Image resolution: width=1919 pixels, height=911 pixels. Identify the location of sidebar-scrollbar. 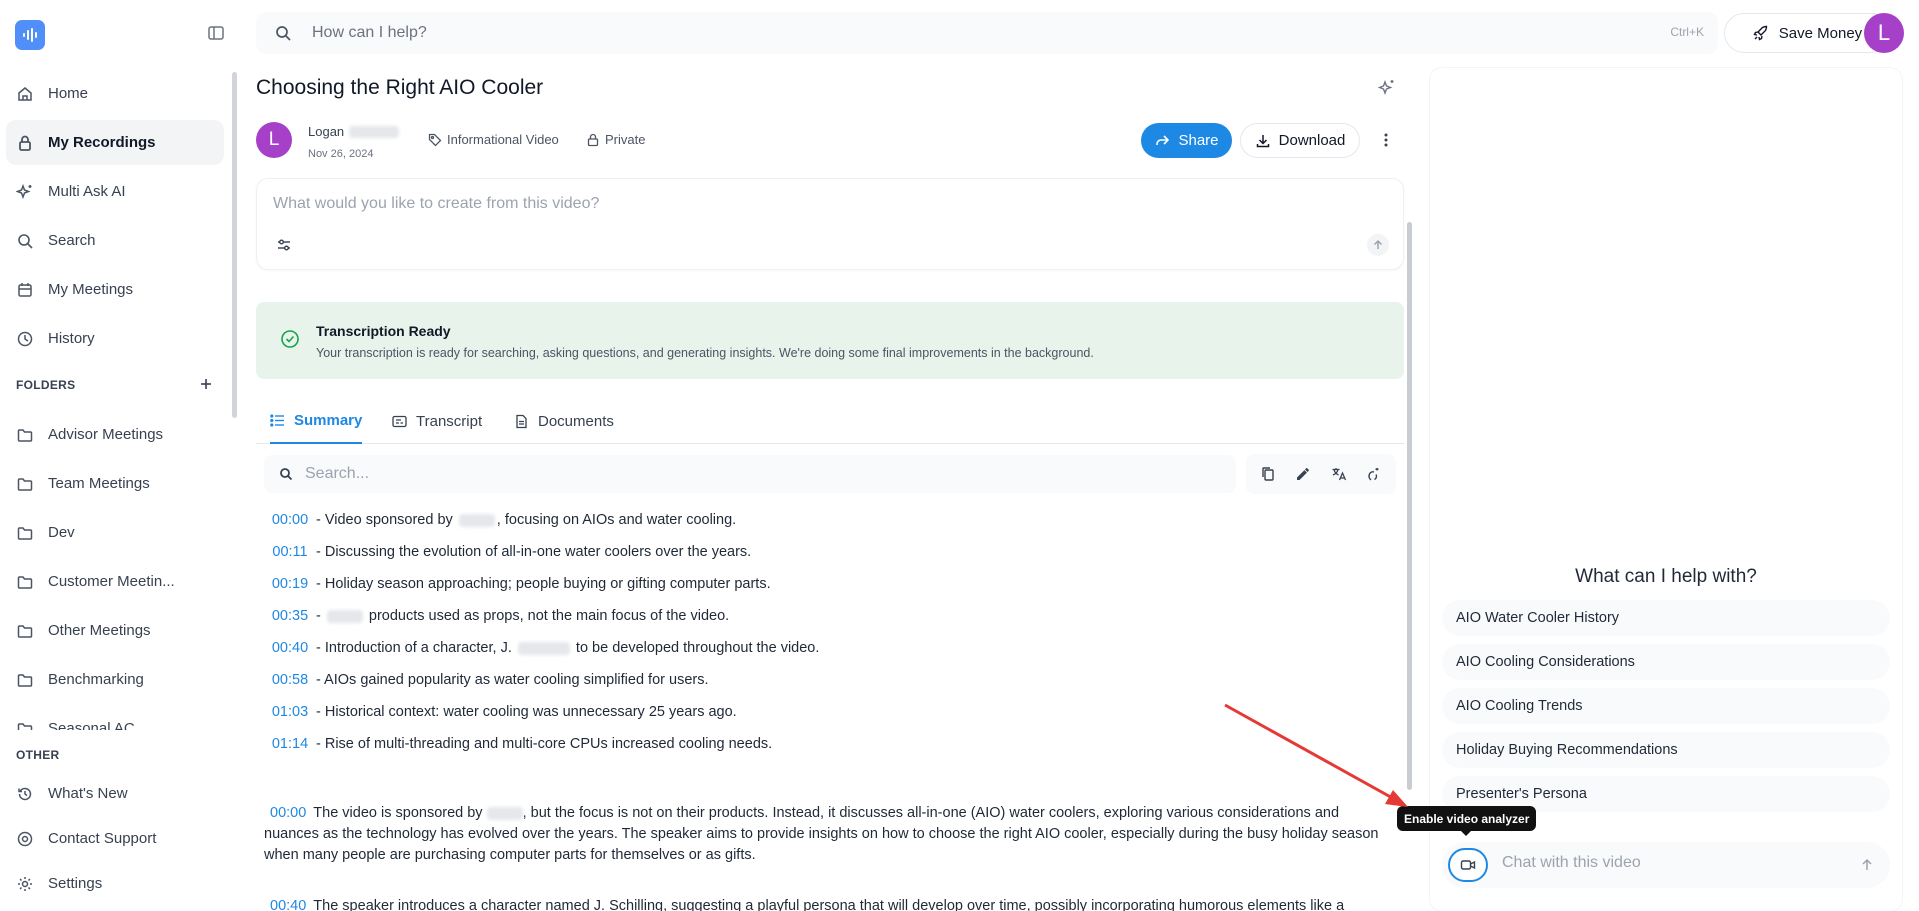
(234, 245).